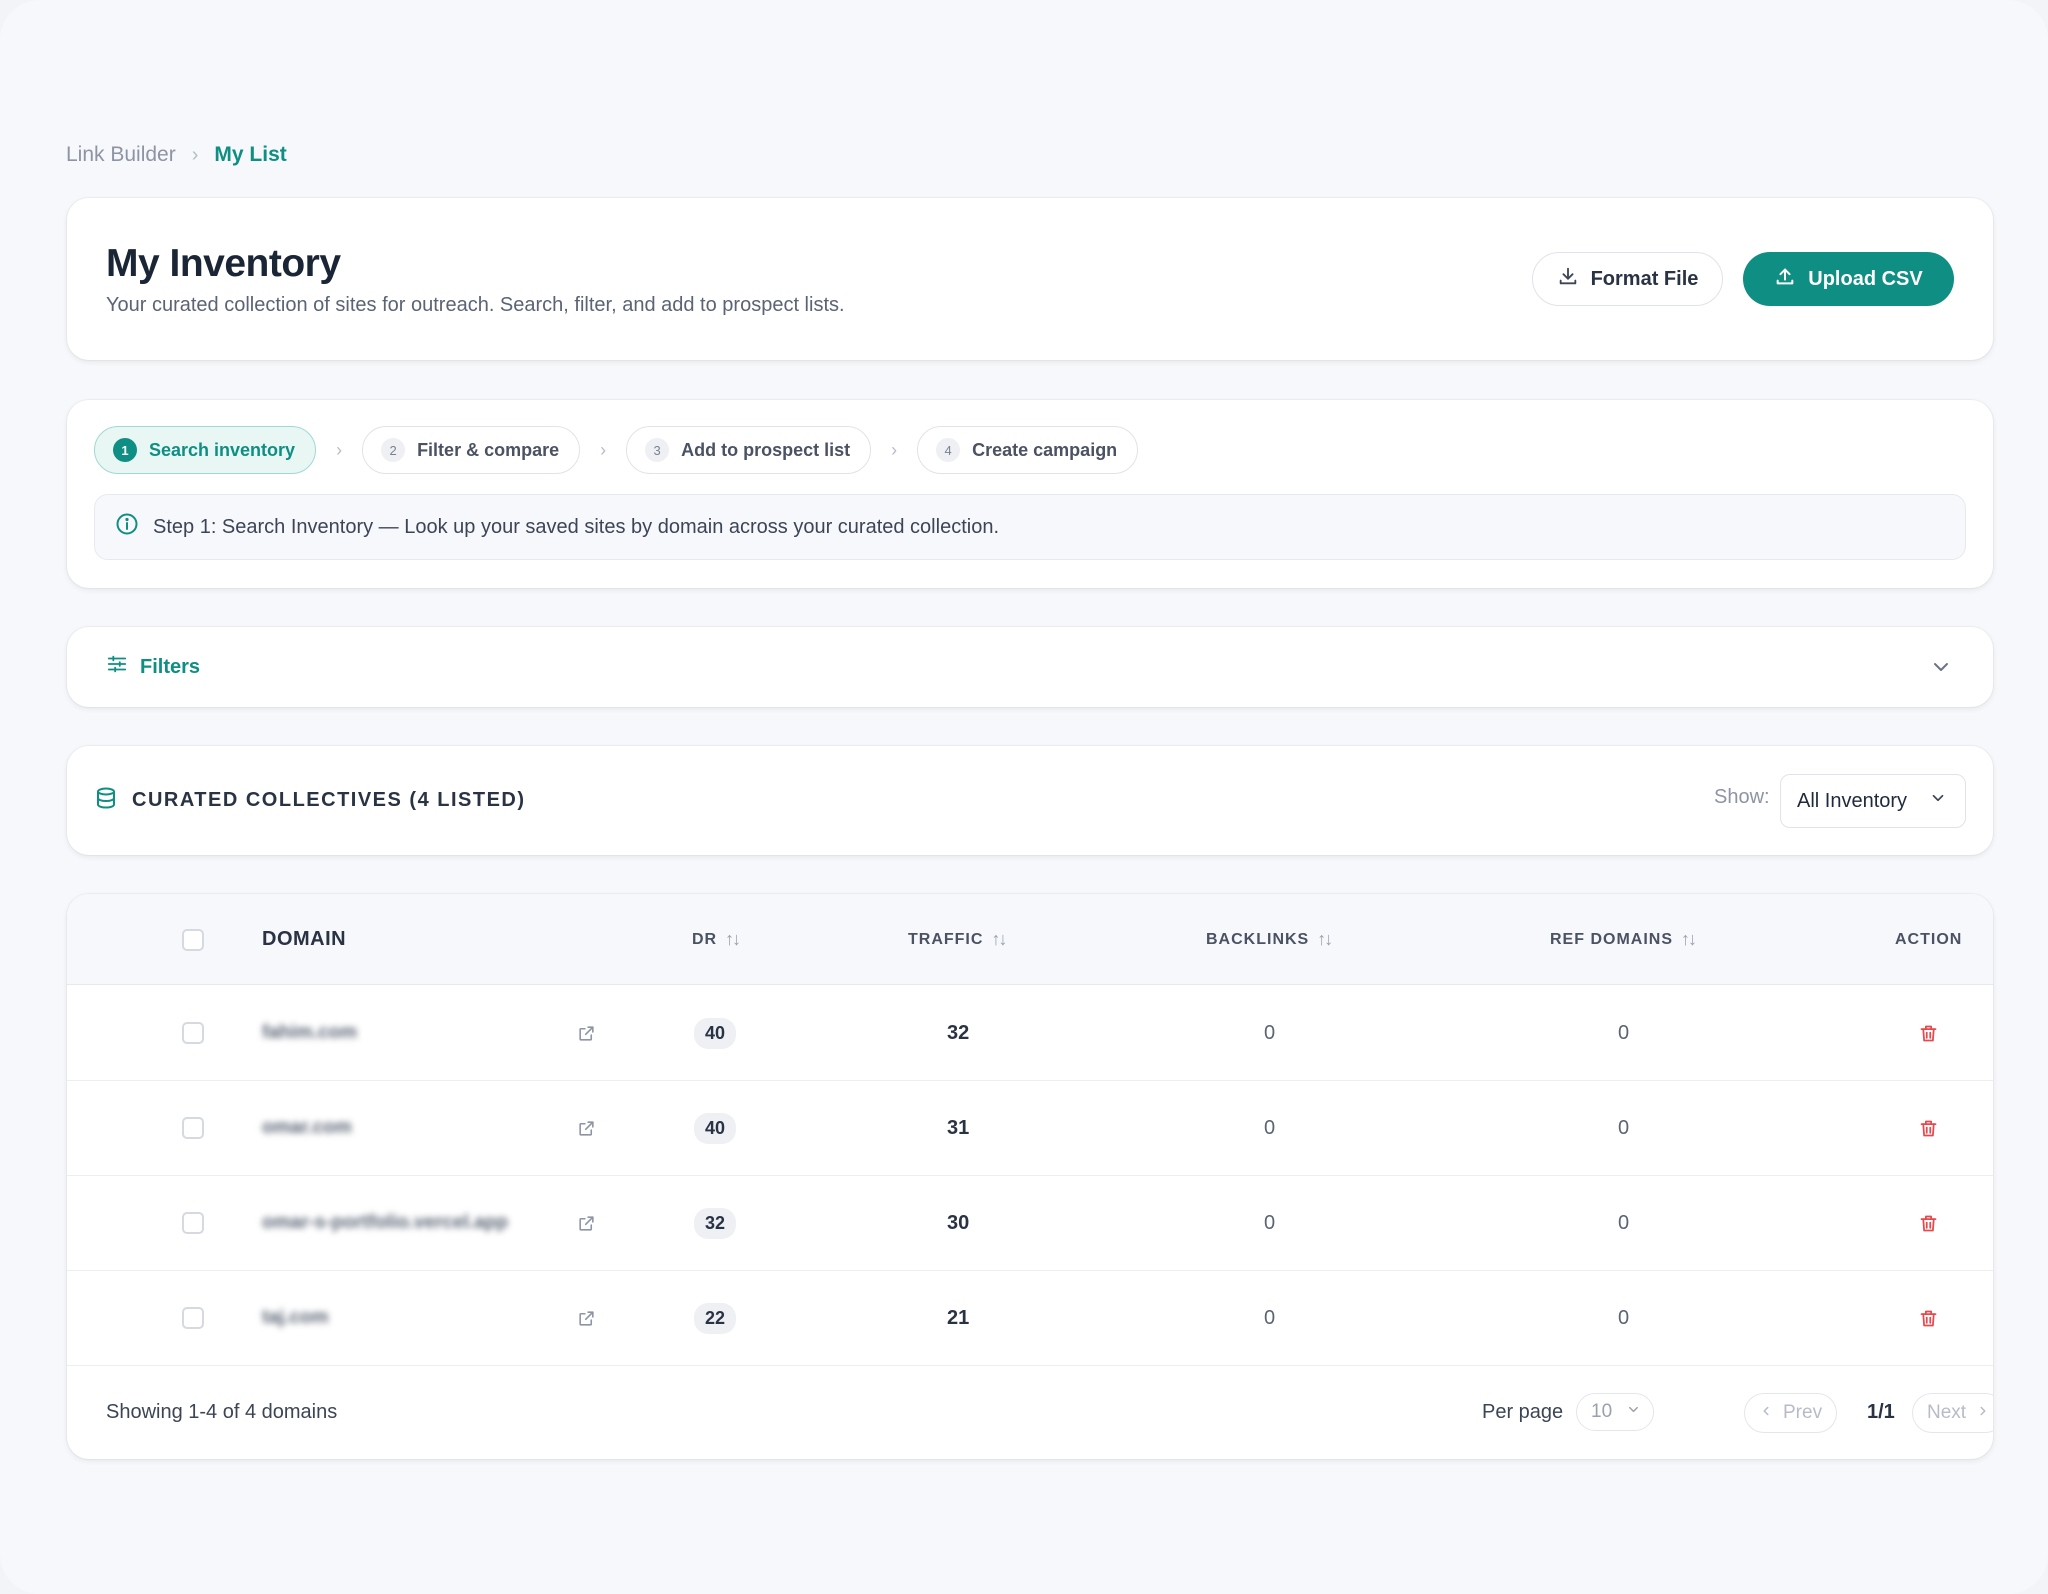  I want to click on domain-name: omar.com, so click(307, 1128).